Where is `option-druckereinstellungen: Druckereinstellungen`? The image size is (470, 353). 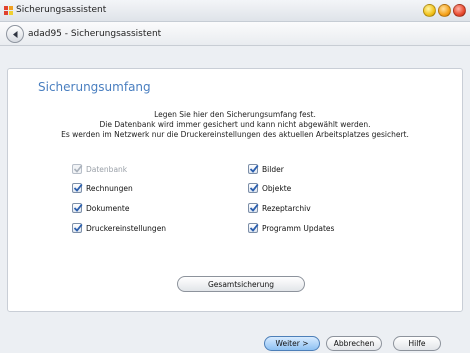 option-druckereinstellungen: Druckereinstellungen is located at coordinates (119, 228).